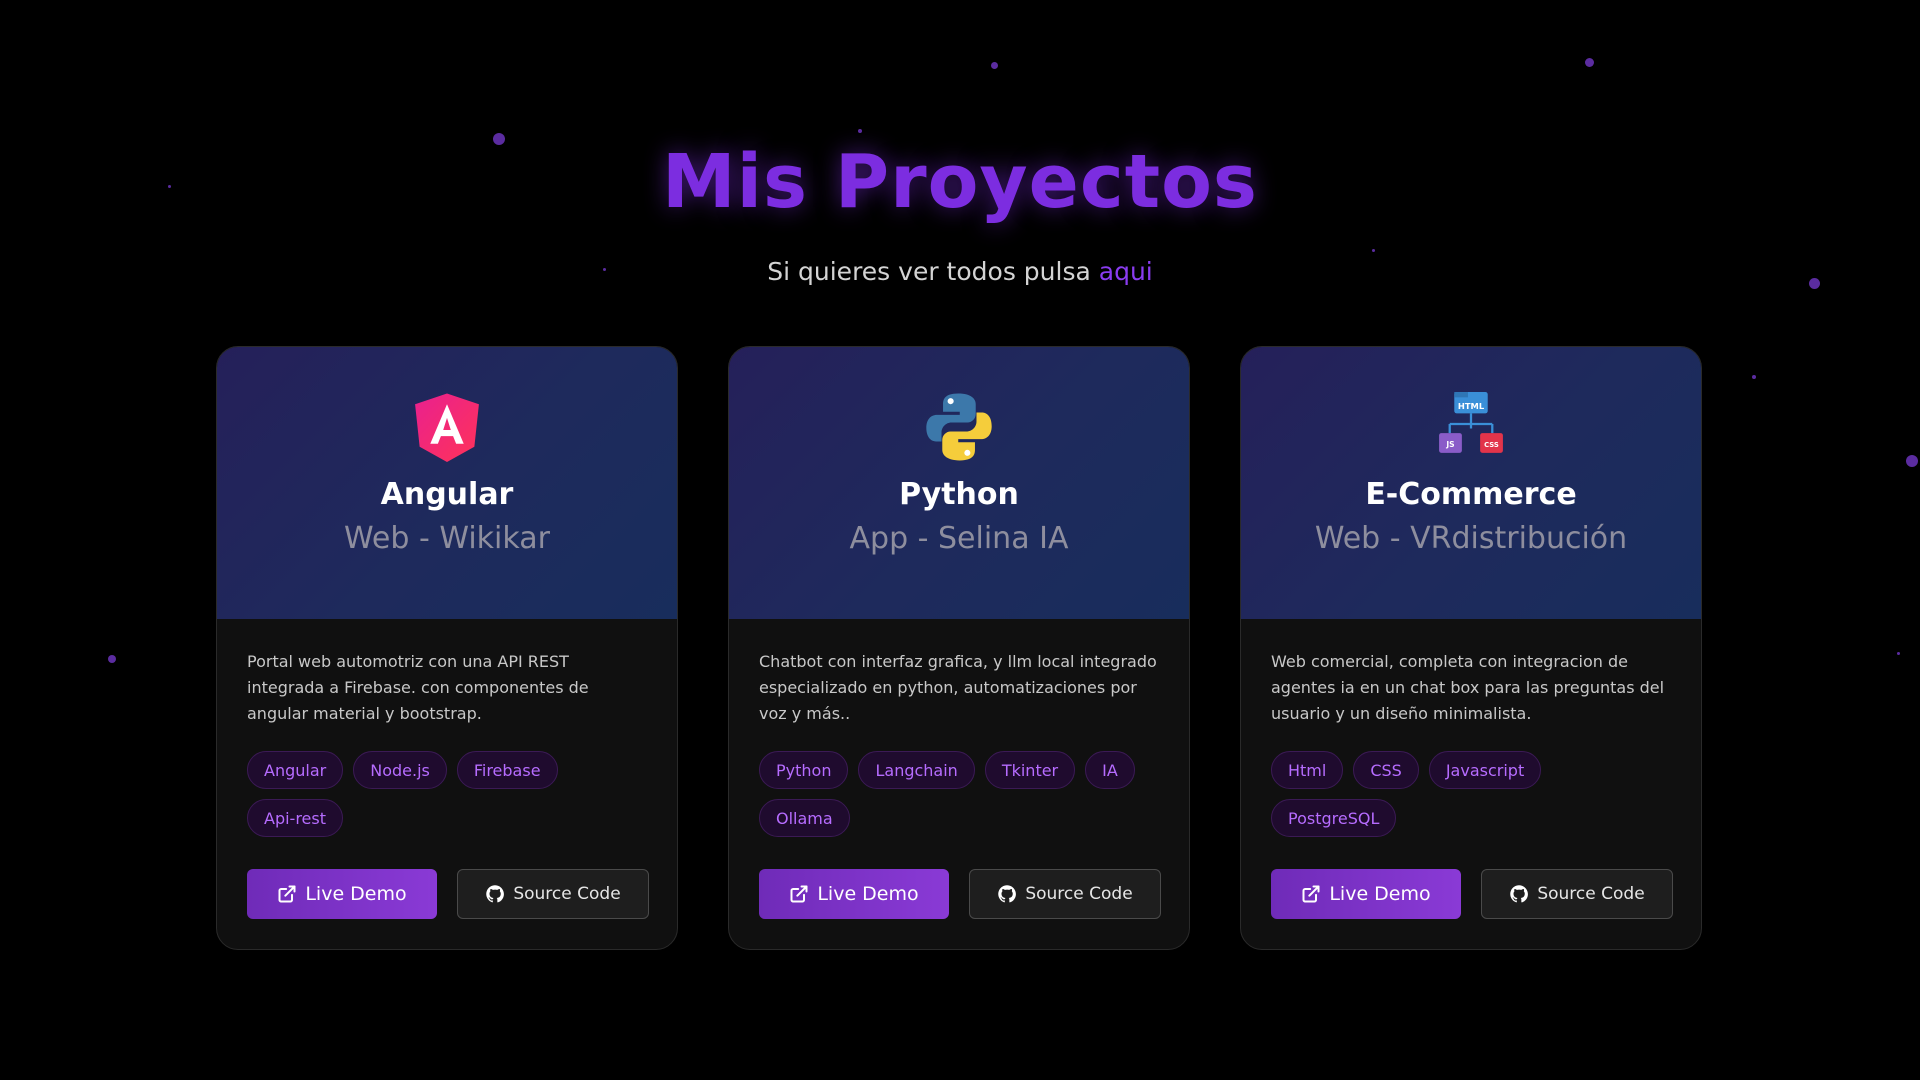 This screenshot has width=1920, height=1080. I want to click on project-subtitle: Web - Wikikar, so click(447, 538).